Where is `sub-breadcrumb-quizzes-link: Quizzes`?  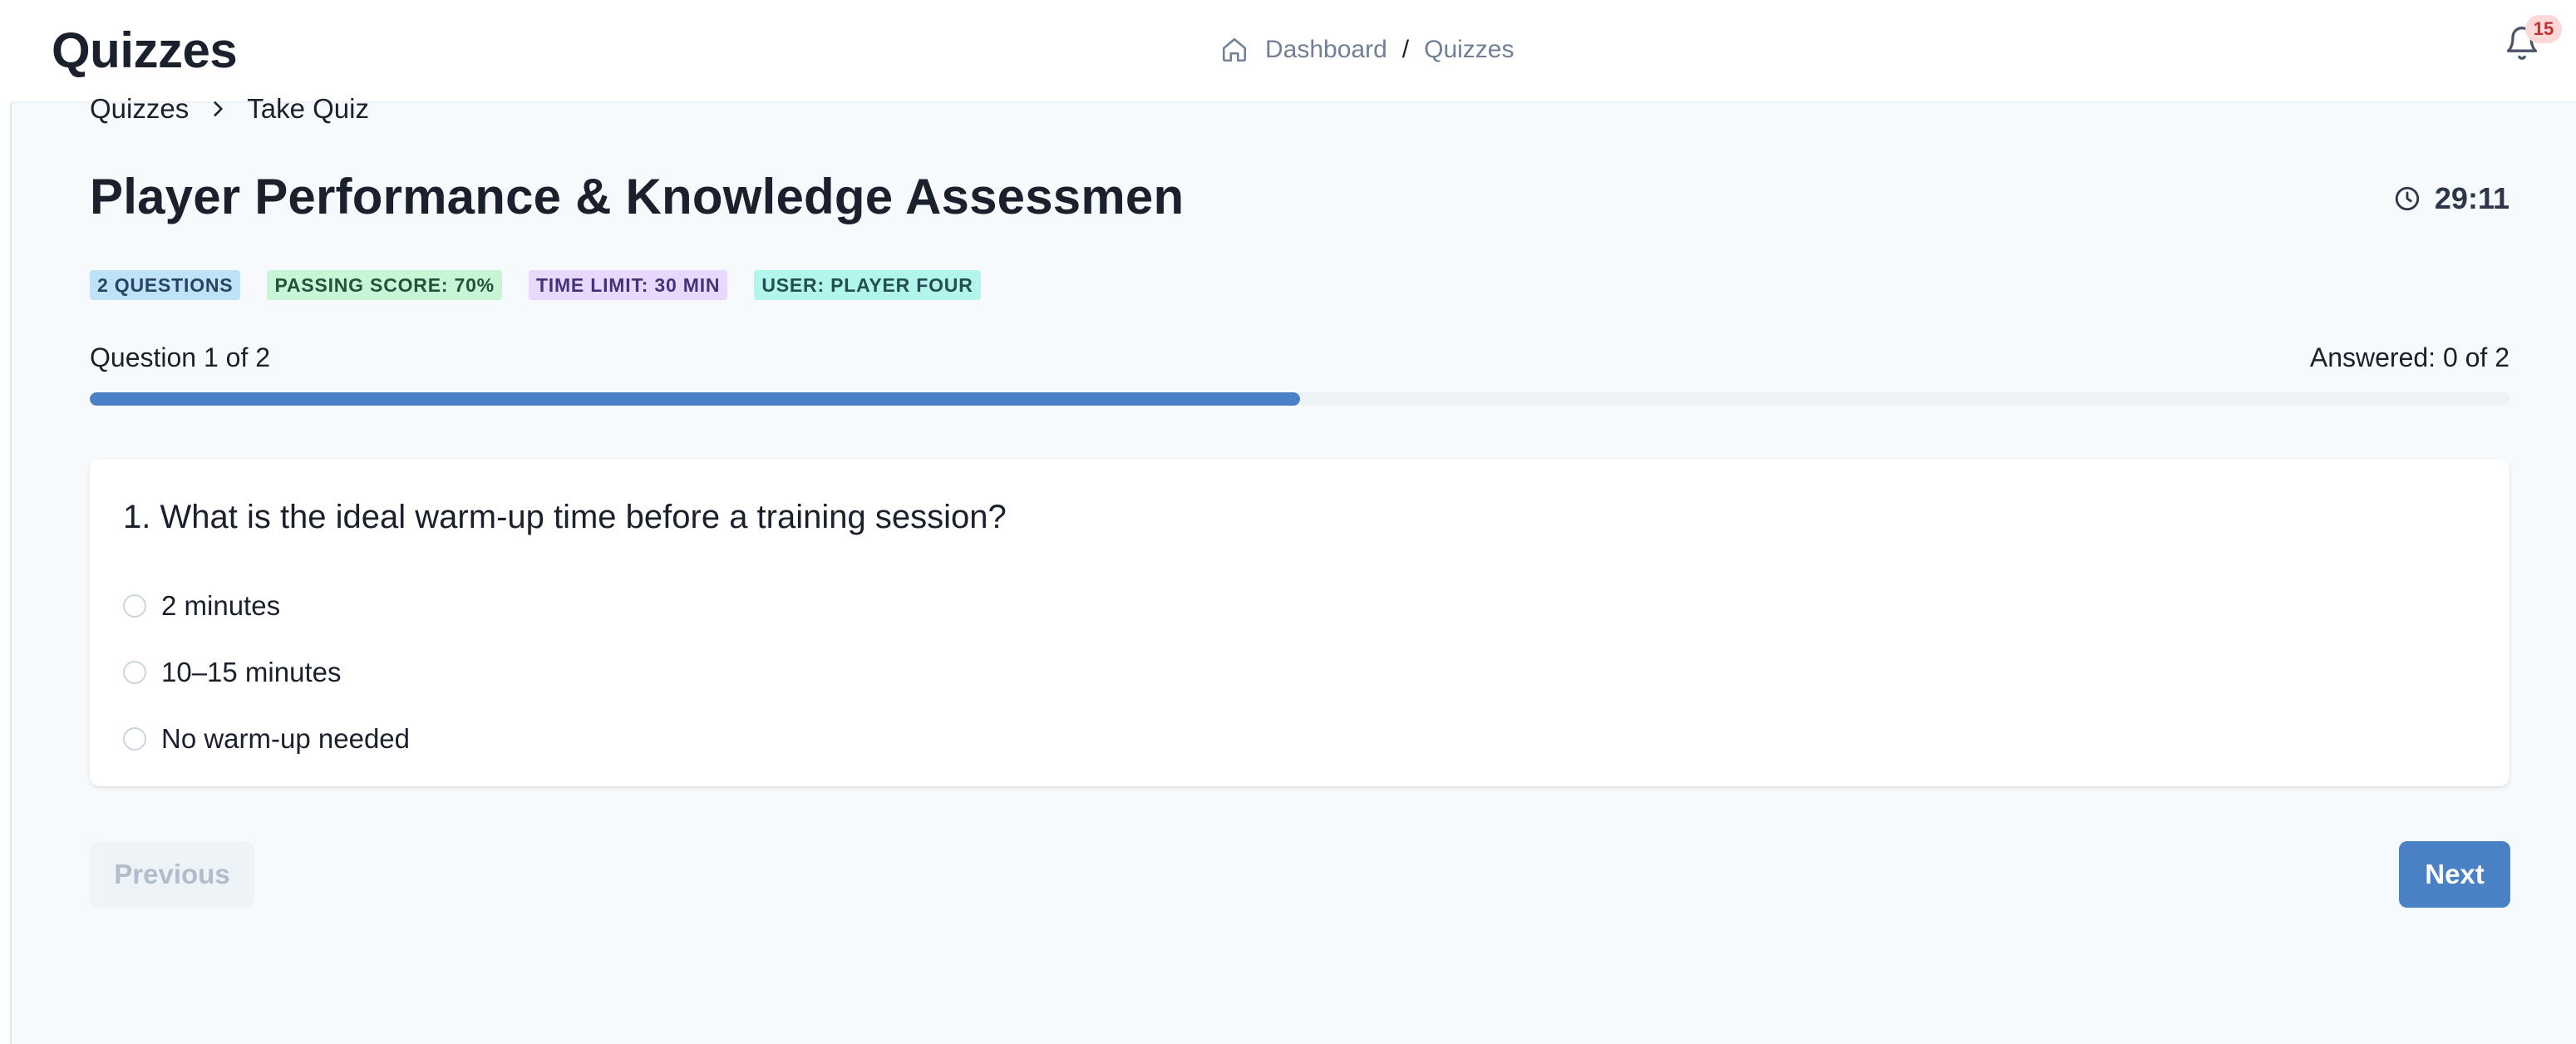
sub-breadcrumb-quizzes-link: Quizzes is located at coordinates (139, 109).